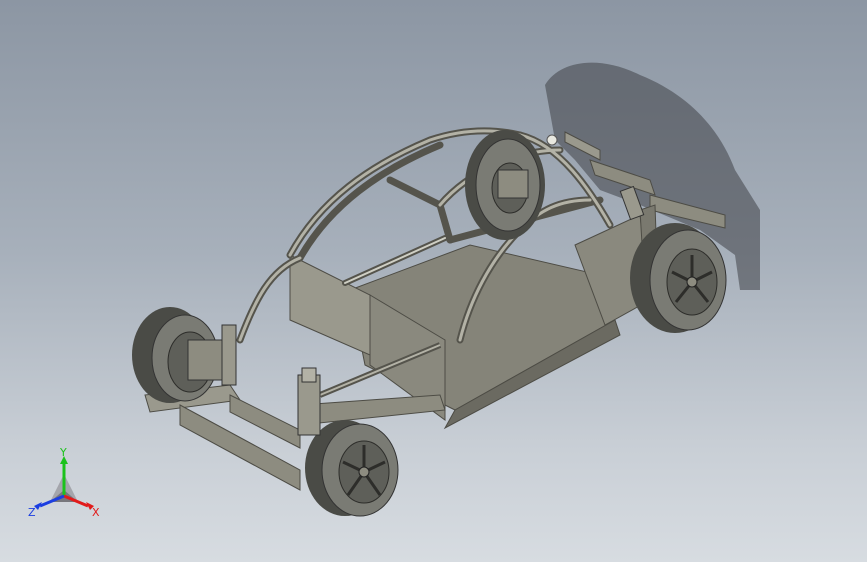 The width and height of the screenshot is (867, 562). I want to click on orientation-triad: Y X Z, so click(64, 482).